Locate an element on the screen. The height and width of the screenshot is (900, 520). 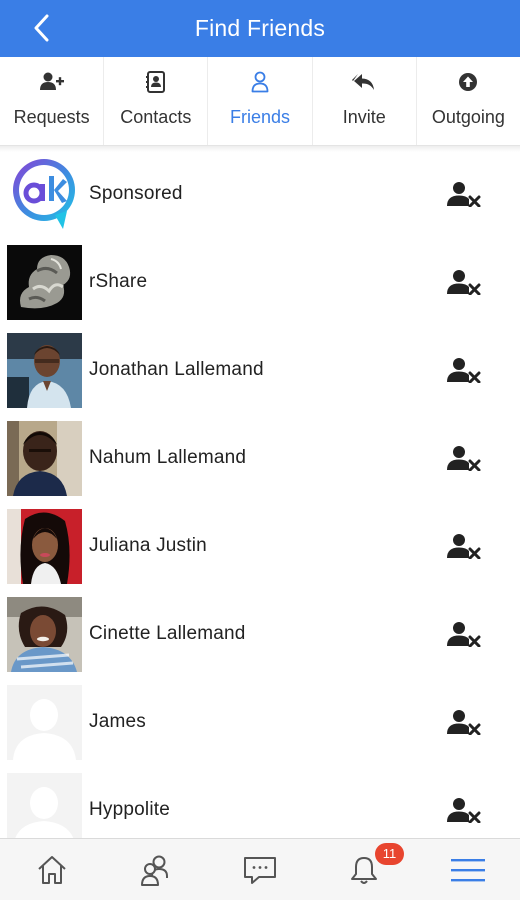
list-item: James is located at coordinates (260, 722).